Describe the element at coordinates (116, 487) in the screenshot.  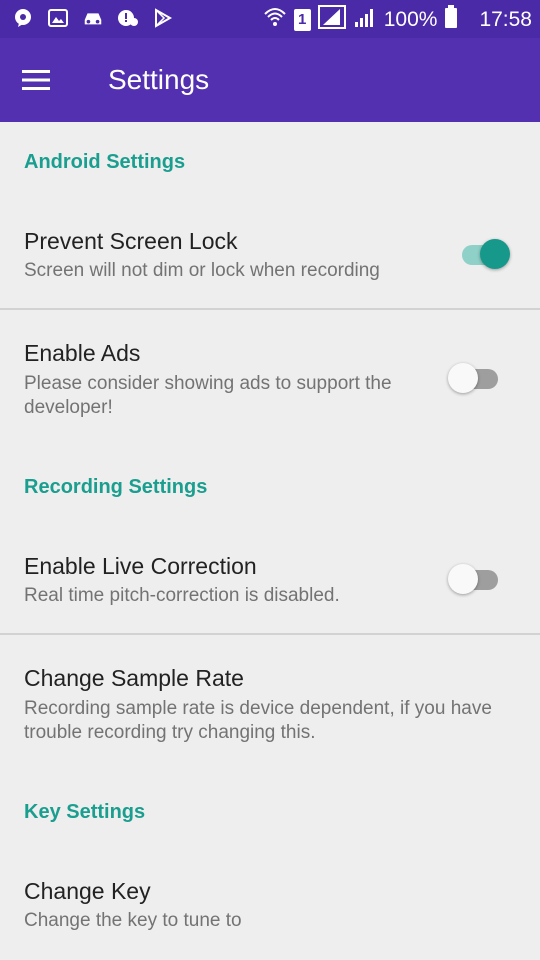
I see `section-header-recording: Recording Settings` at that location.